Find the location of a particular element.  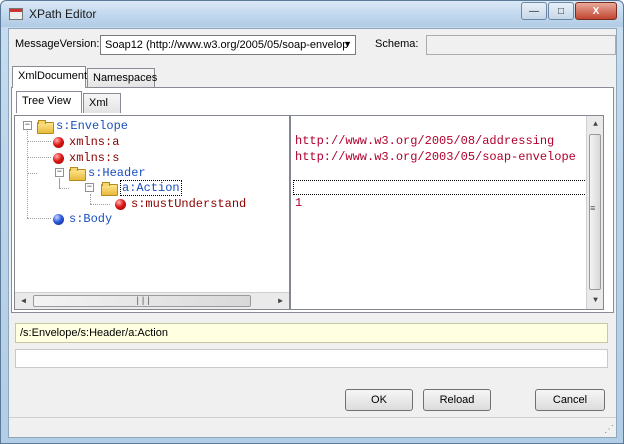

tab-namespaces: Namespaces is located at coordinates (122, 78).